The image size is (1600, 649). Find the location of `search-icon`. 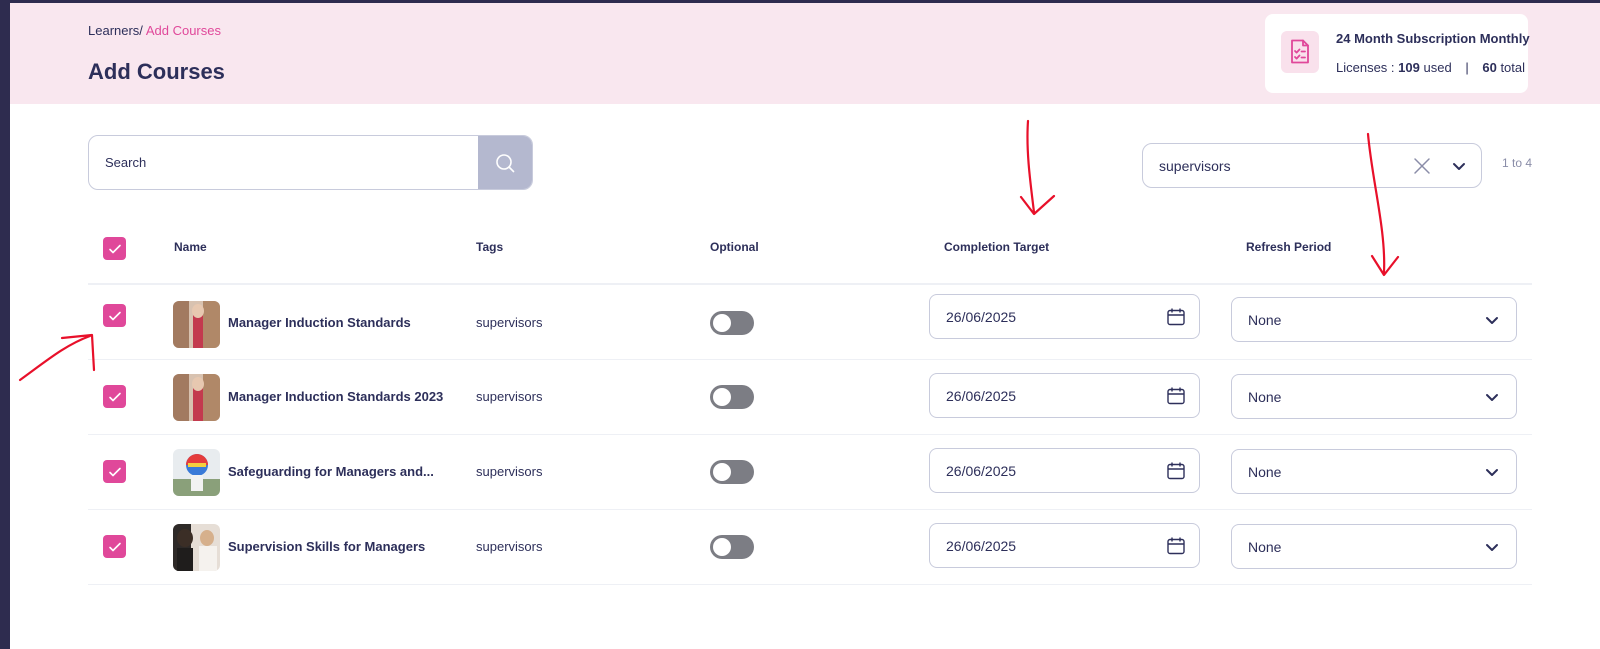

search-icon is located at coordinates (505, 162).